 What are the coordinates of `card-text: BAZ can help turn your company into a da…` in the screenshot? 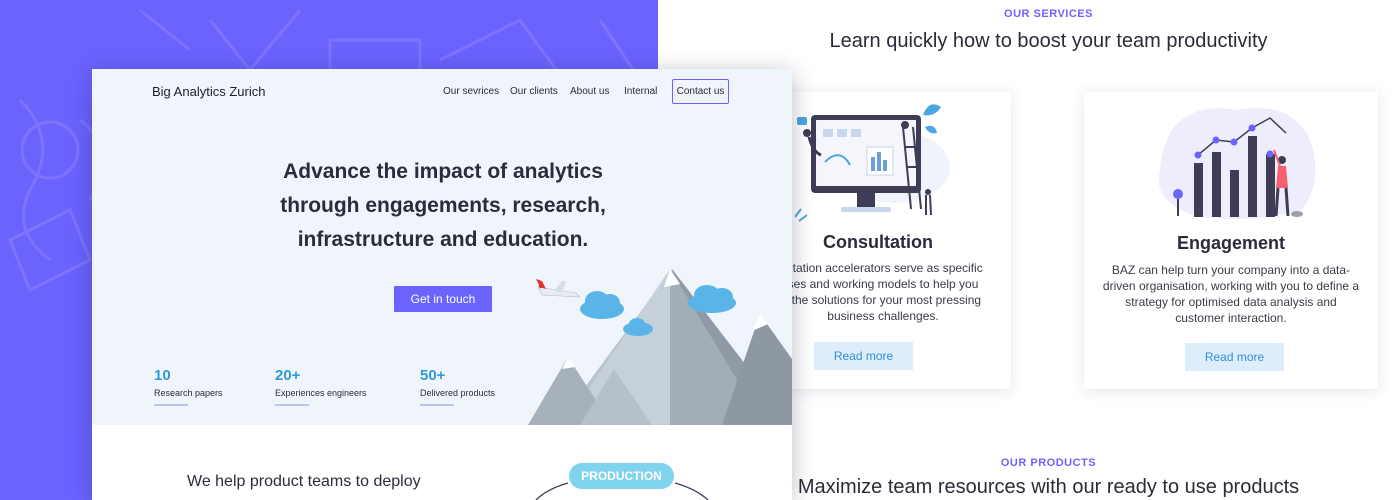 It's located at (1231, 294).